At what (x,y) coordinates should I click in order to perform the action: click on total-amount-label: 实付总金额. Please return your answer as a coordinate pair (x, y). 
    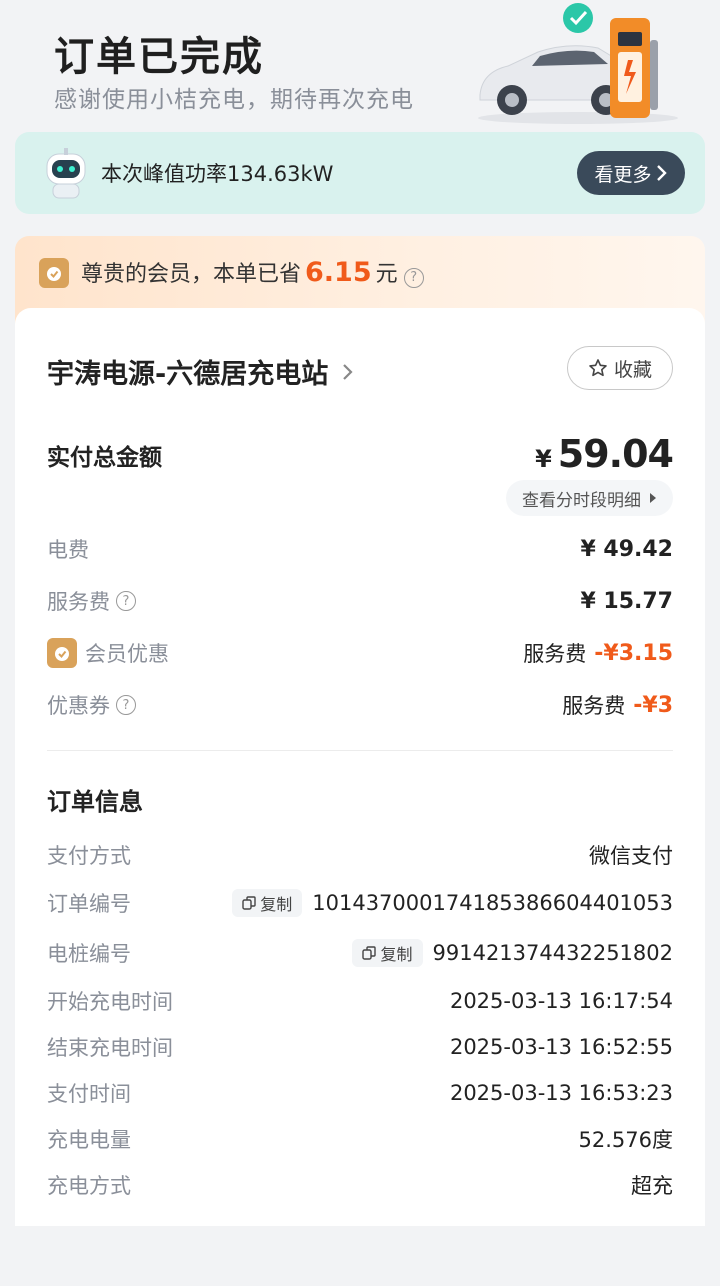
    Looking at the image, I should click on (104, 458).